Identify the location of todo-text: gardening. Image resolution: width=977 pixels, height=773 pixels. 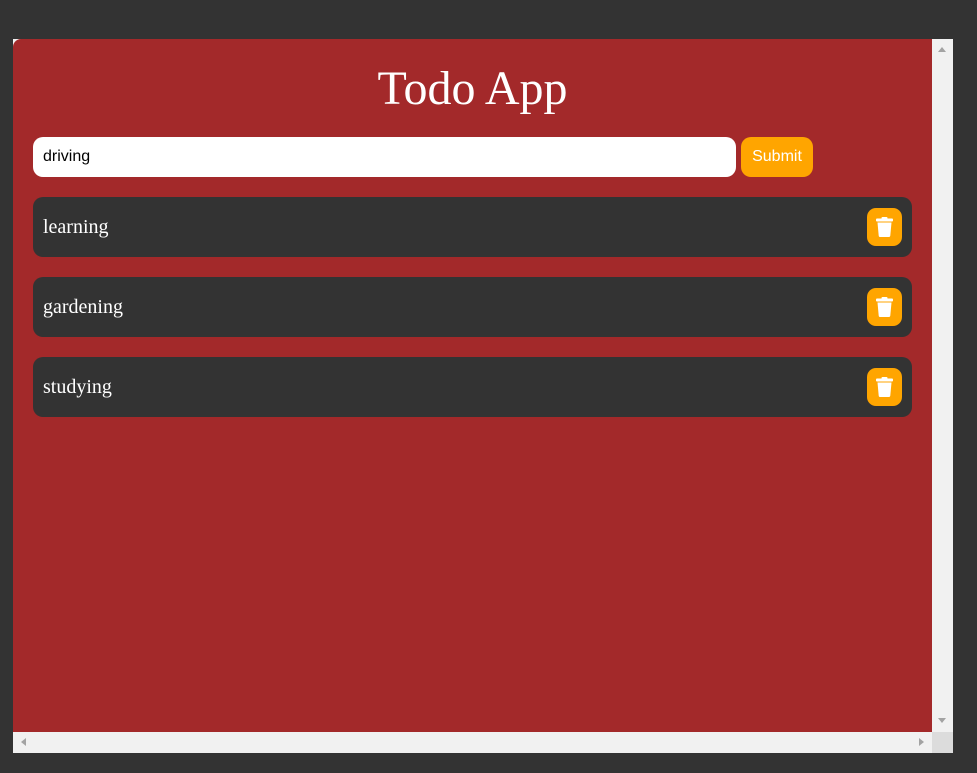
(83, 307).